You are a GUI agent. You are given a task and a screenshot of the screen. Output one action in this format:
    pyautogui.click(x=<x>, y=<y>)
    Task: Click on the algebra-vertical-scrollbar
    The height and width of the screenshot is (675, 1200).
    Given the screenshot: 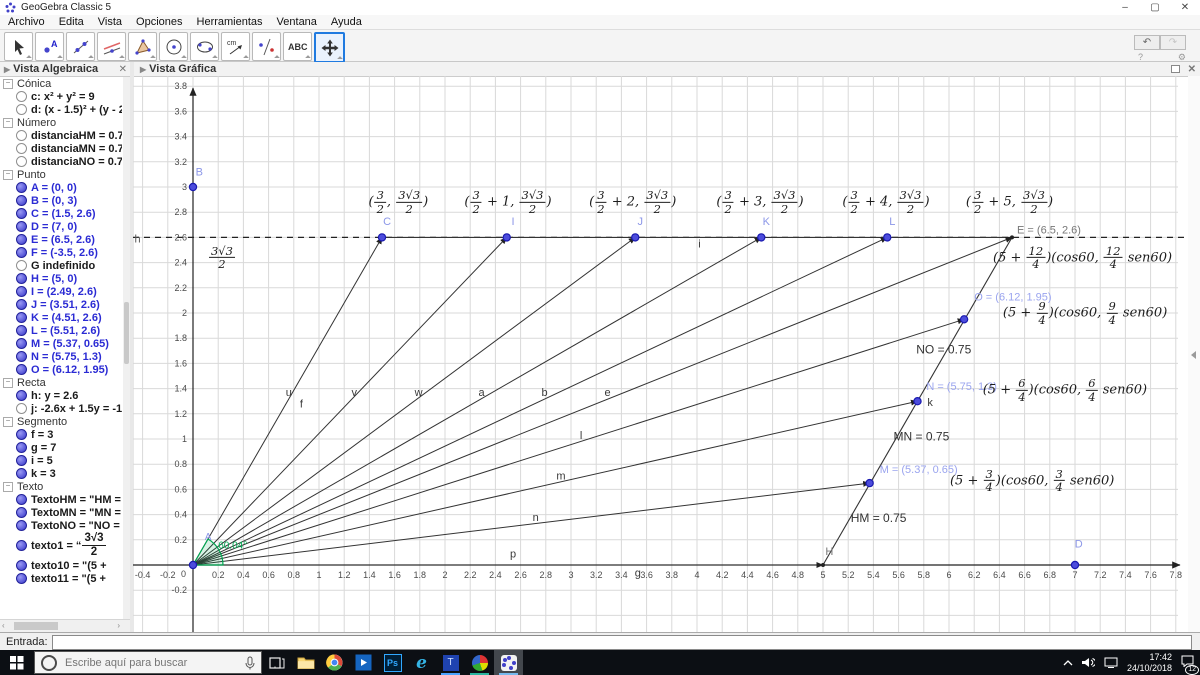 What is the action you would take?
    pyautogui.click(x=126, y=348)
    